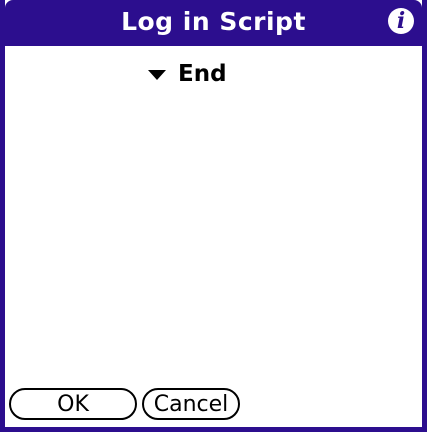 The height and width of the screenshot is (432, 427). I want to click on ok-button: OK, so click(73, 404).